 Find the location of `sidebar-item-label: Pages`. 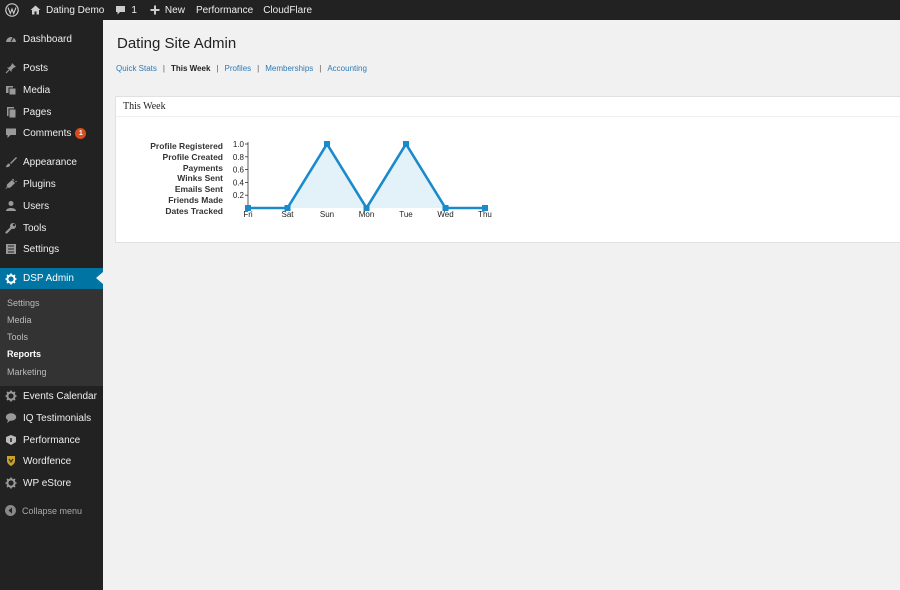

sidebar-item-label: Pages is located at coordinates (37, 112).